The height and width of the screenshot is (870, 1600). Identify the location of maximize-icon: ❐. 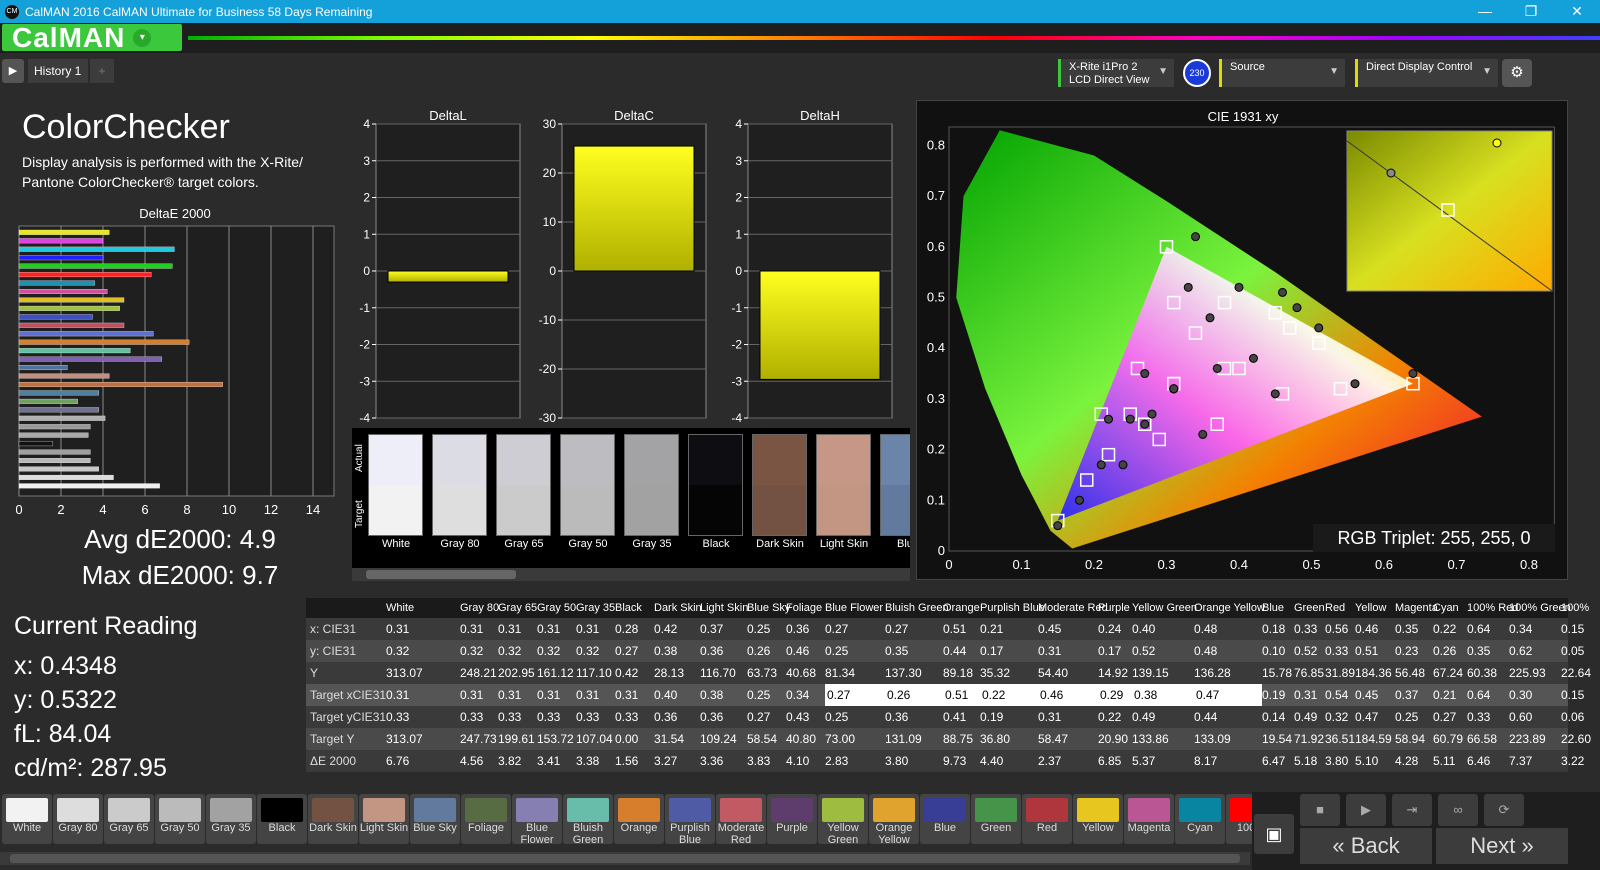
(1531, 11).